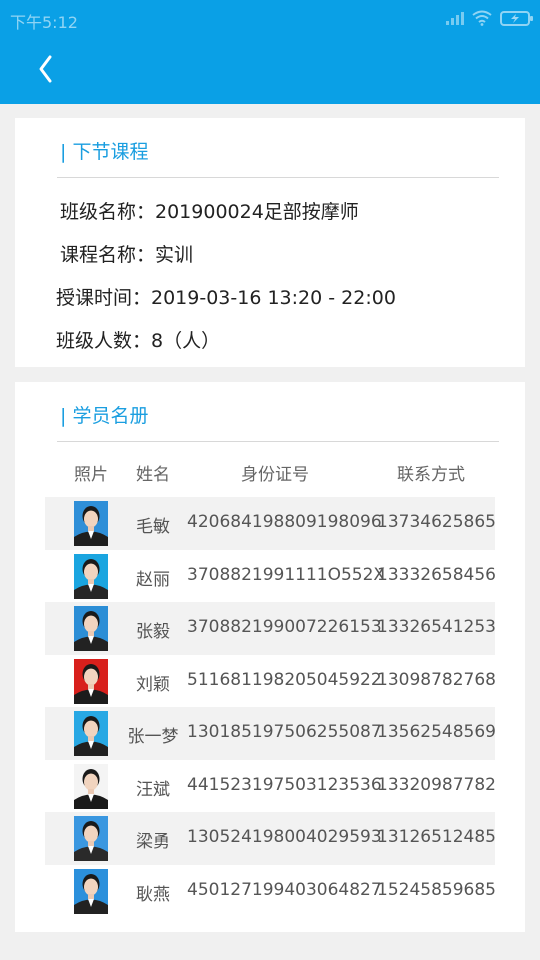 The image size is (540, 960). What do you see at coordinates (270, 52) in the screenshot?
I see `app-bar: 下午5:12` at bounding box center [270, 52].